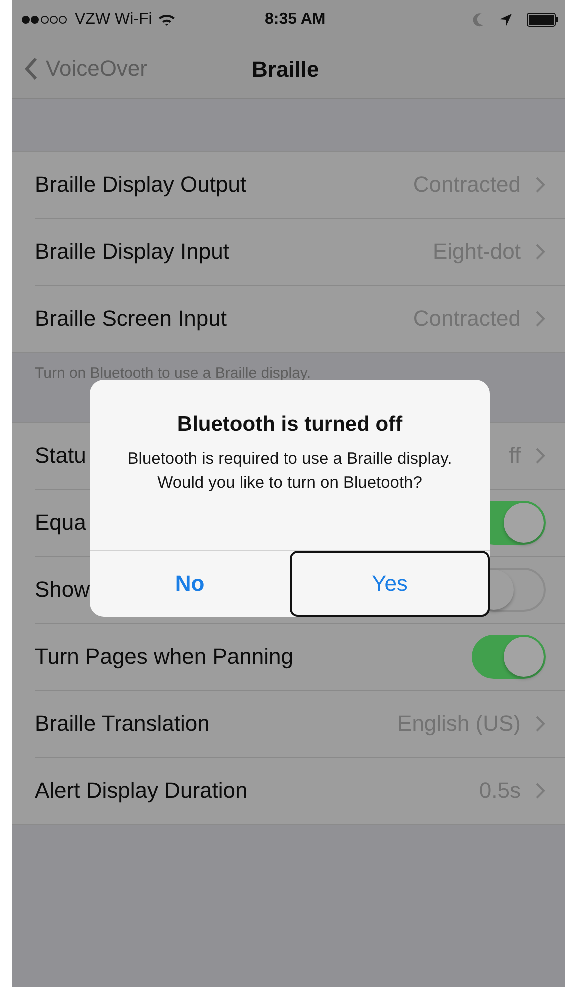 This screenshot has height=987, width=565. Describe the element at coordinates (290, 425) in the screenshot. I see `alert-title: Bluetooth is turned off` at that location.